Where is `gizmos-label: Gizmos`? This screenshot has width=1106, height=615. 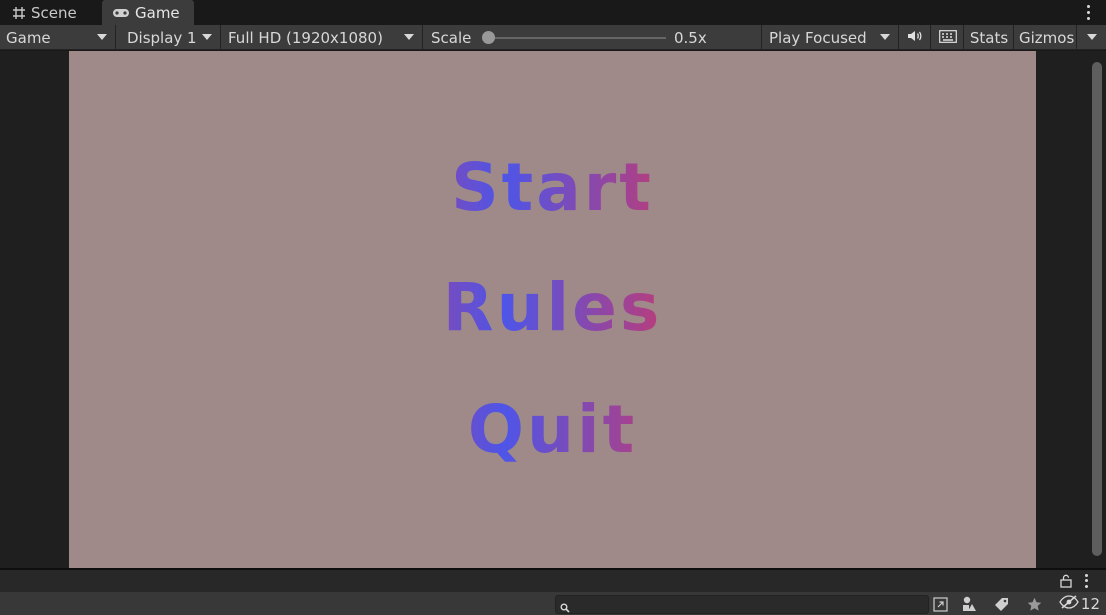 gizmos-label: Gizmos is located at coordinates (1047, 37).